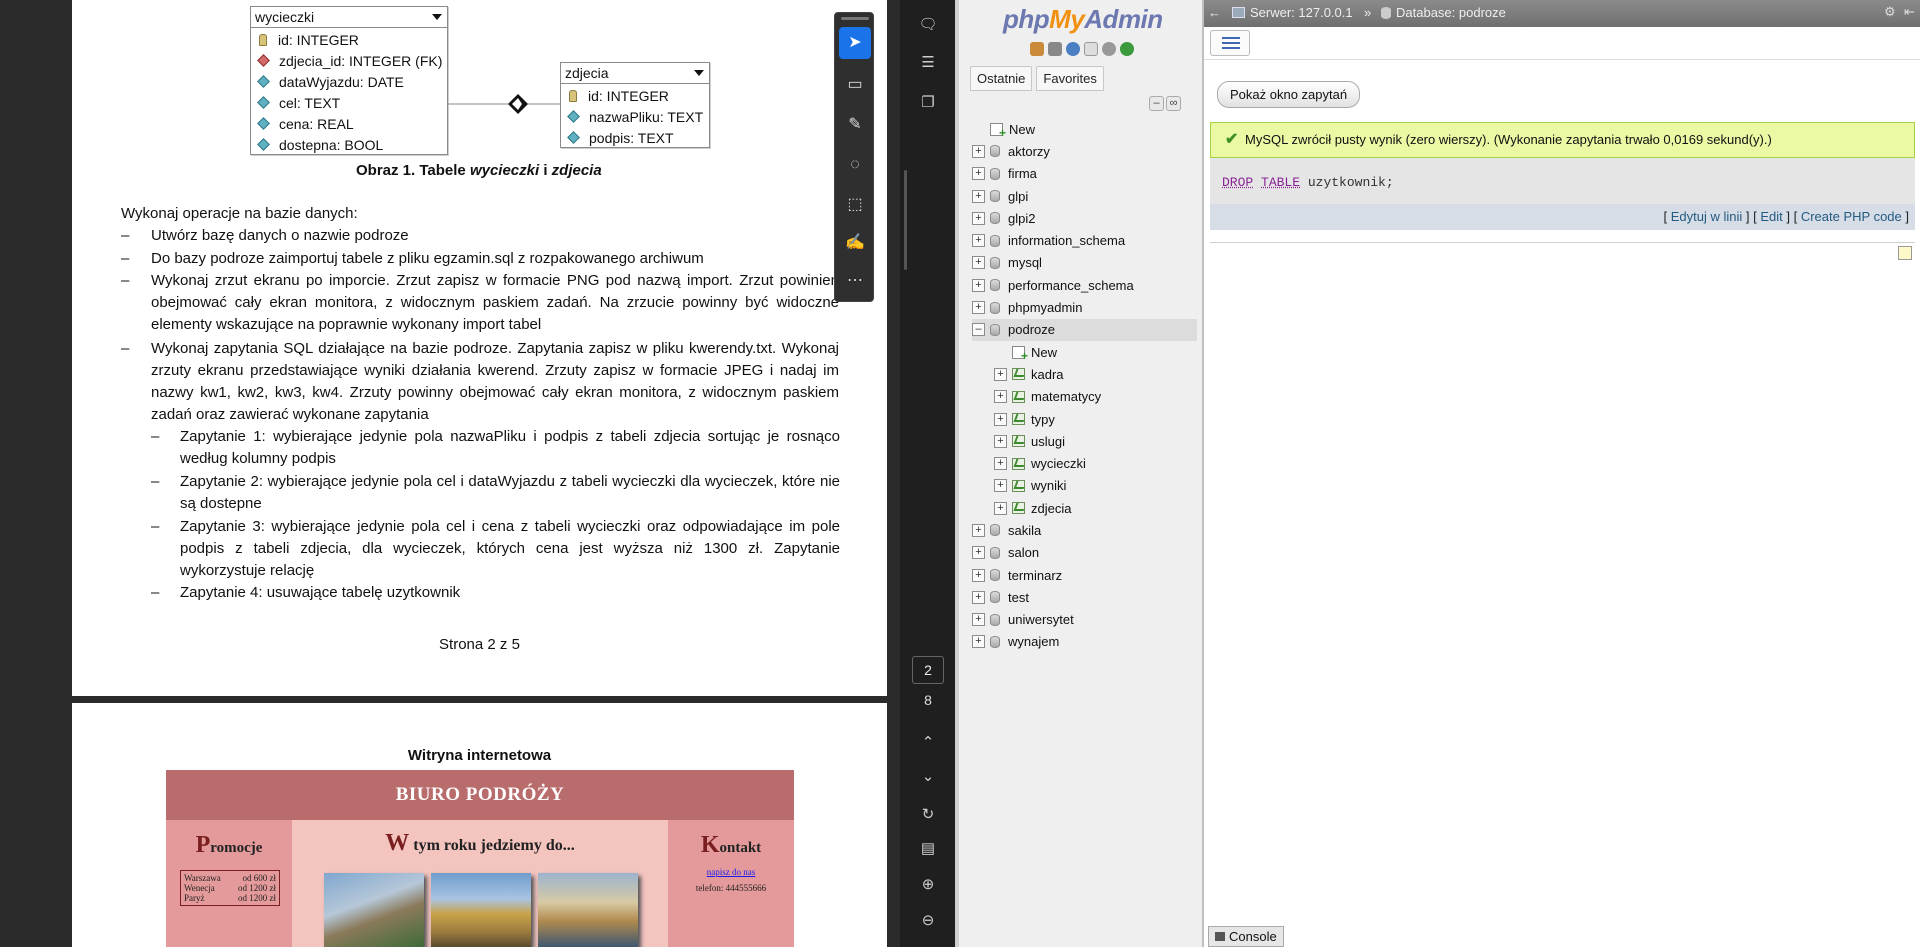 This screenshot has width=1920, height=947. I want to click on link-icon: ∞, so click(1173, 103).